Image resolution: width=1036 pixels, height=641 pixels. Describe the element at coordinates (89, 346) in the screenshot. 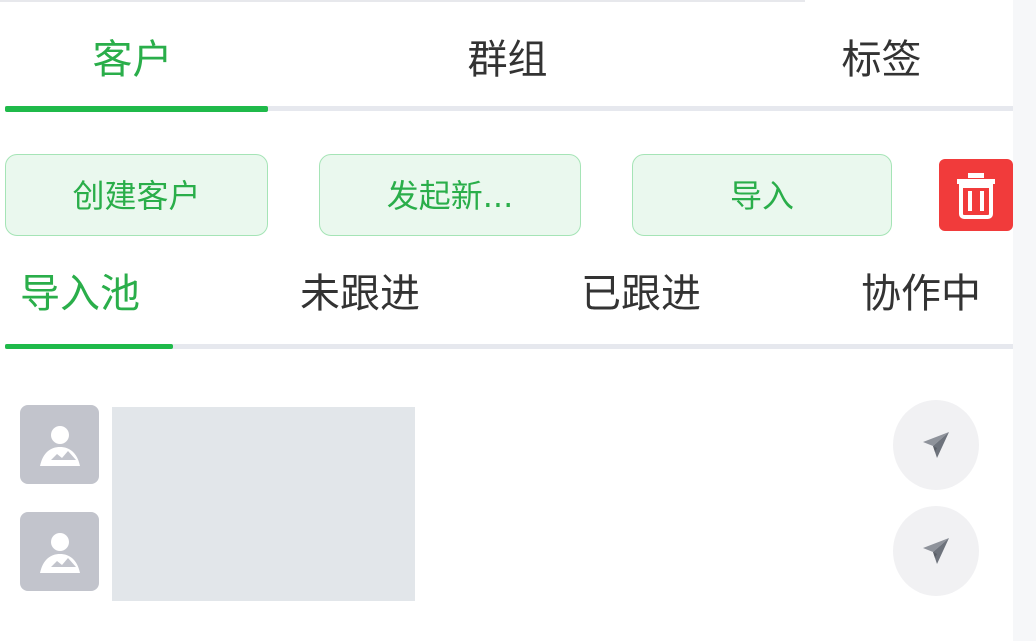

I see `sub-tab-indicator` at that location.